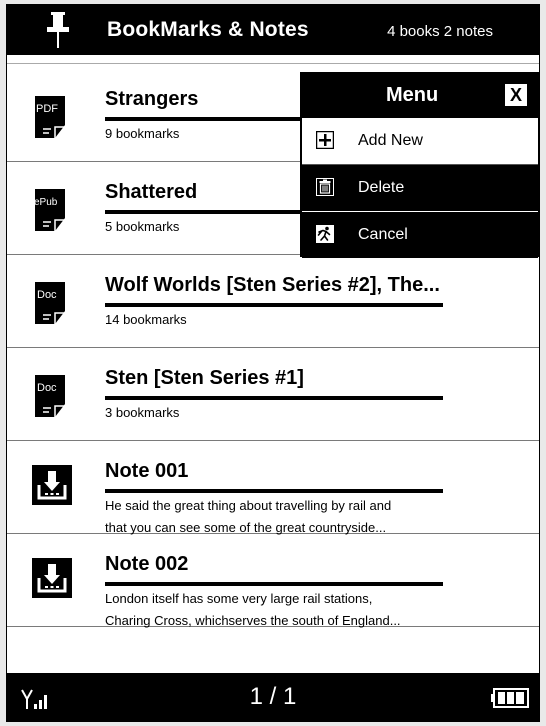 The width and height of the screenshot is (546, 726). I want to click on menu-item-add-new: Add New, so click(420, 141).